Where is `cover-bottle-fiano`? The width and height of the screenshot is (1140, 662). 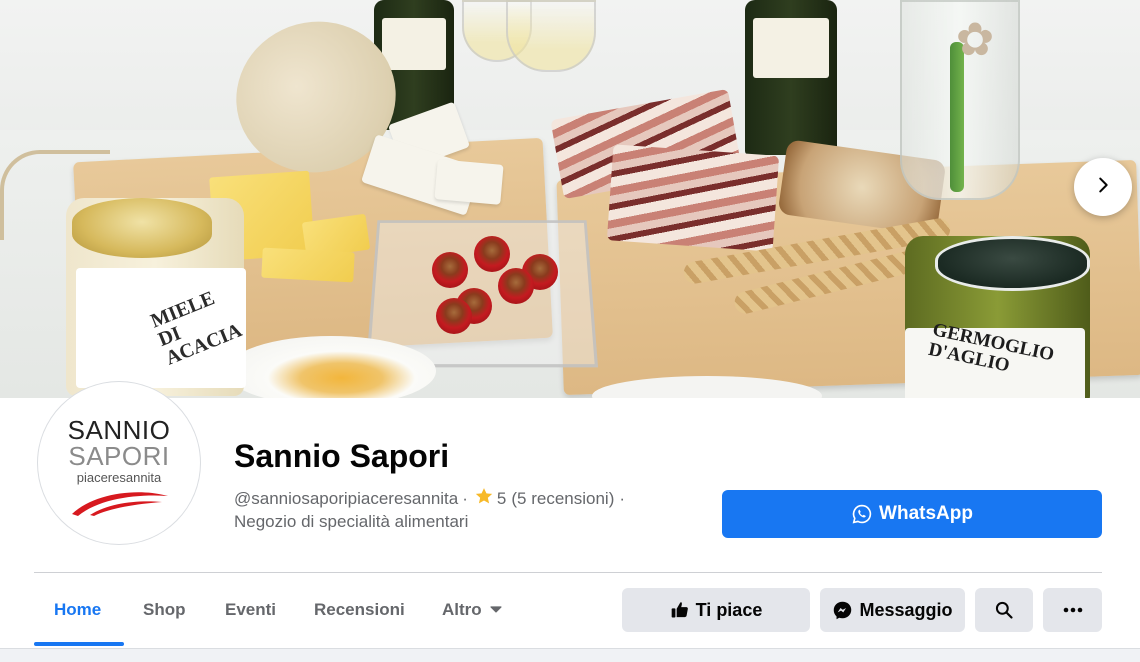 cover-bottle-fiano is located at coordinates (791, 77).